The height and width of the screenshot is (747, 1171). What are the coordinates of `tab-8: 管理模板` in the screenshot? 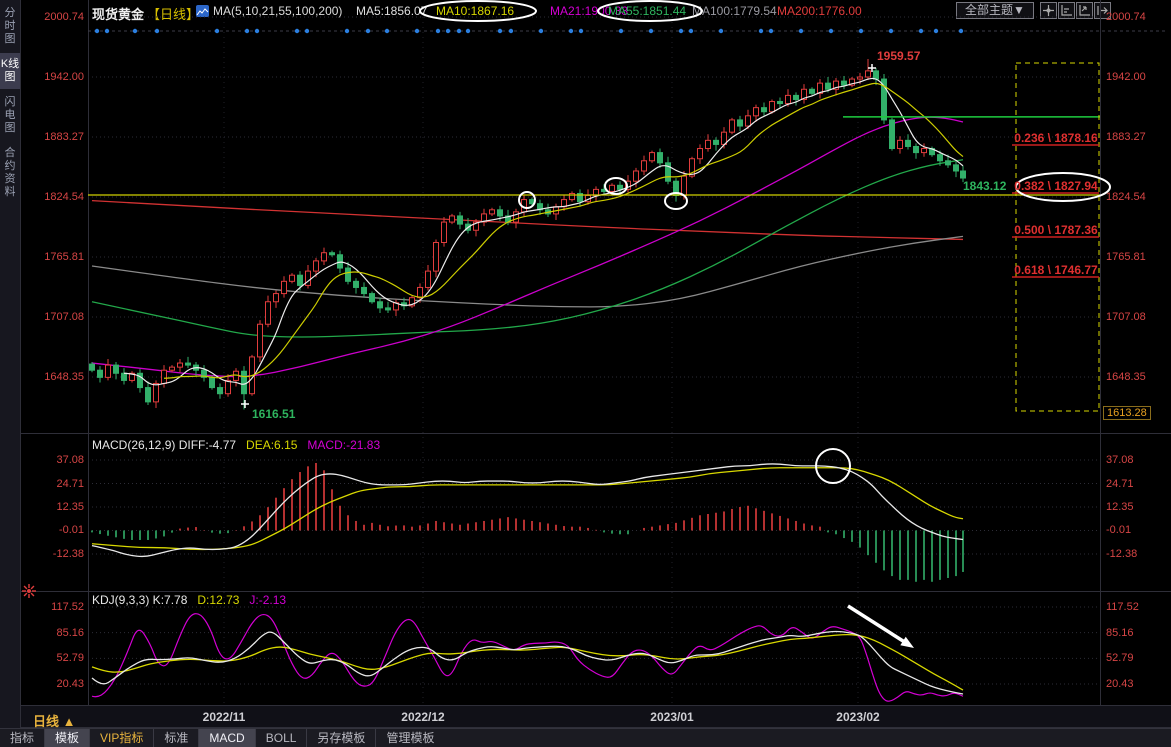 It's located at (409, 738).